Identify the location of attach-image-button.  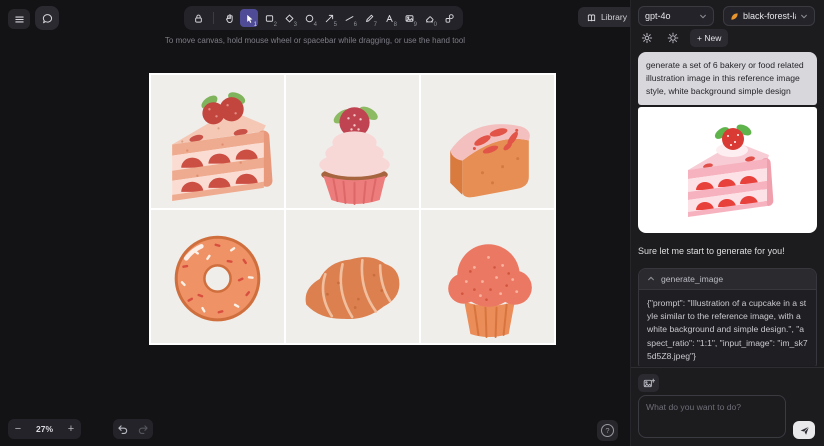
(648, 383).